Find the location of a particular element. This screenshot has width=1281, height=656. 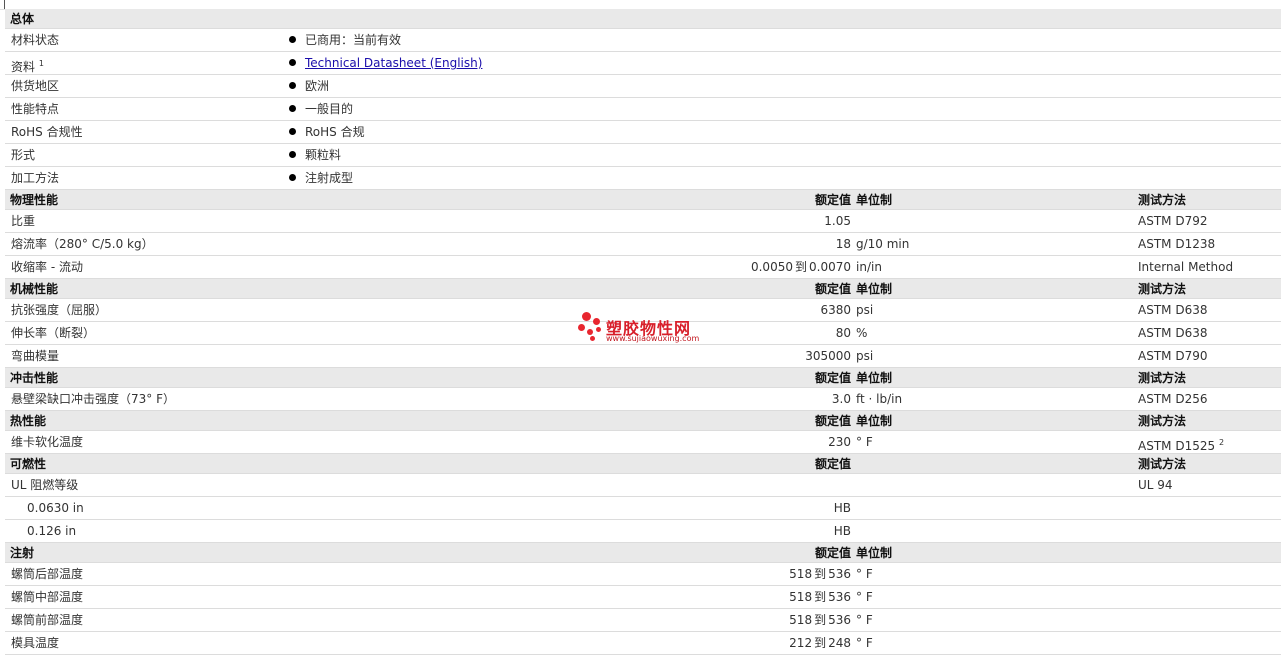

property-label: RoHS 合规性 is located at coordinates (47, 132).